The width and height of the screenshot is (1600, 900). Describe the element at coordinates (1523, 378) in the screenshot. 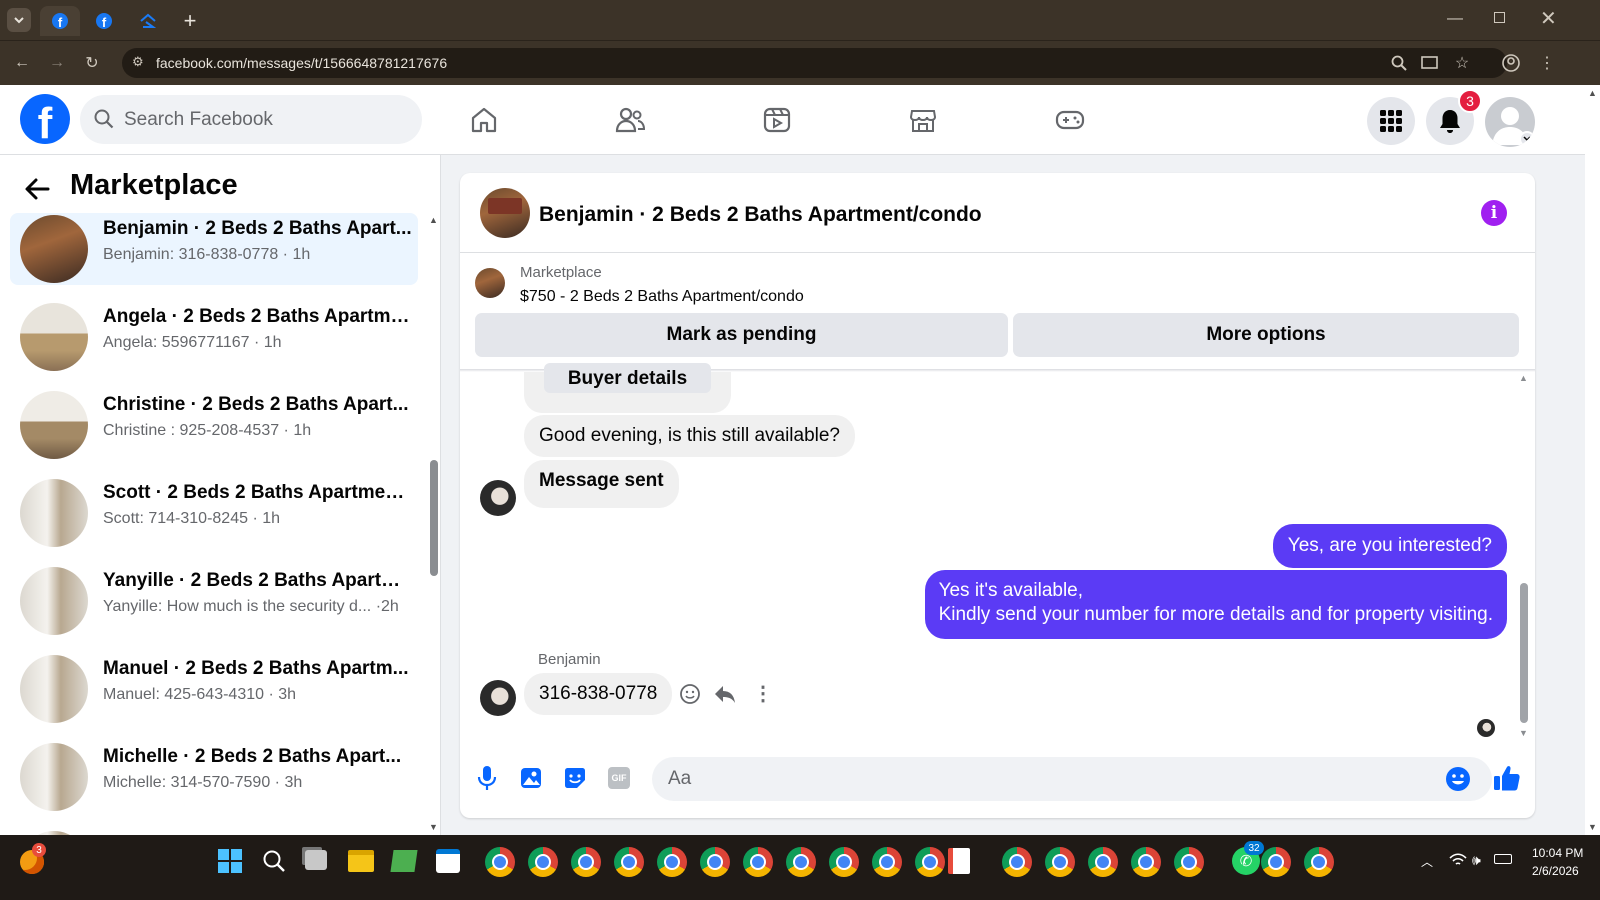

I see `chat-scroll-up-icon: ▲` at that location.